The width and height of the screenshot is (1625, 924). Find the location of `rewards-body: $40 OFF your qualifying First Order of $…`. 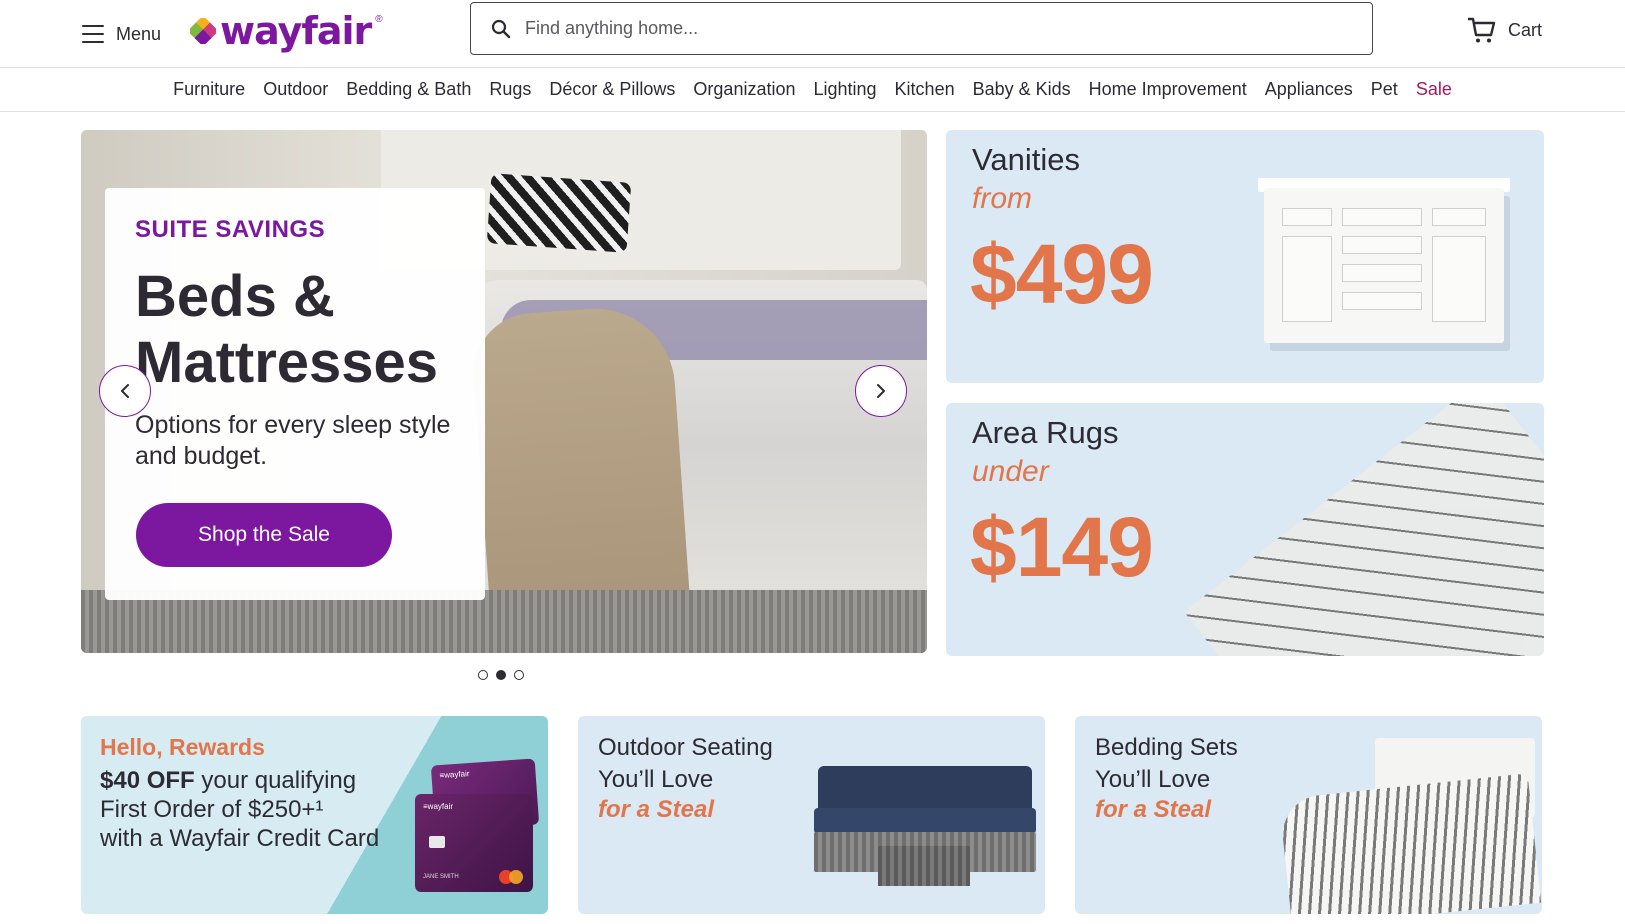

rewards-body: $40 OFF your qualifying First Order of $… is located at coordinates (255, 809).